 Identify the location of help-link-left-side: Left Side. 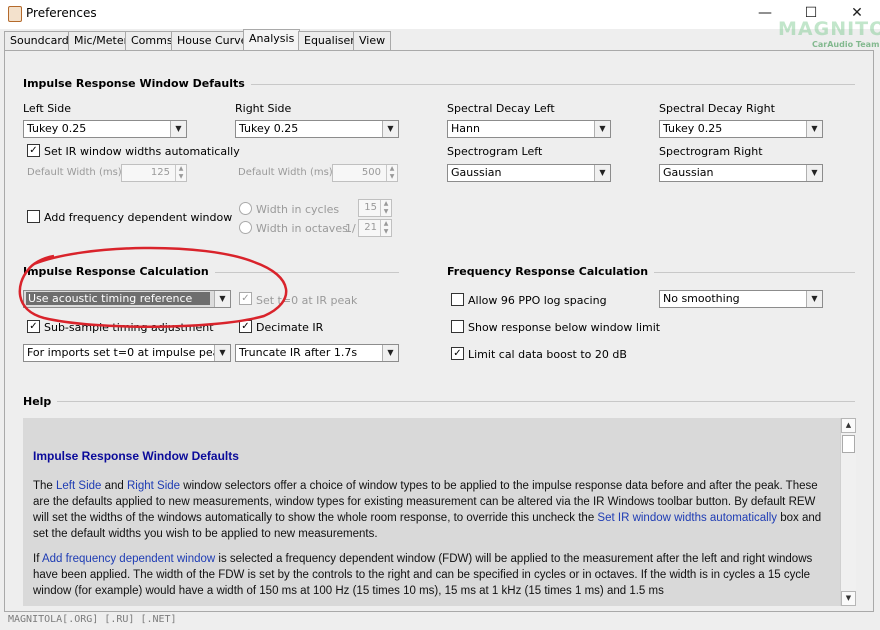
(78, 486).